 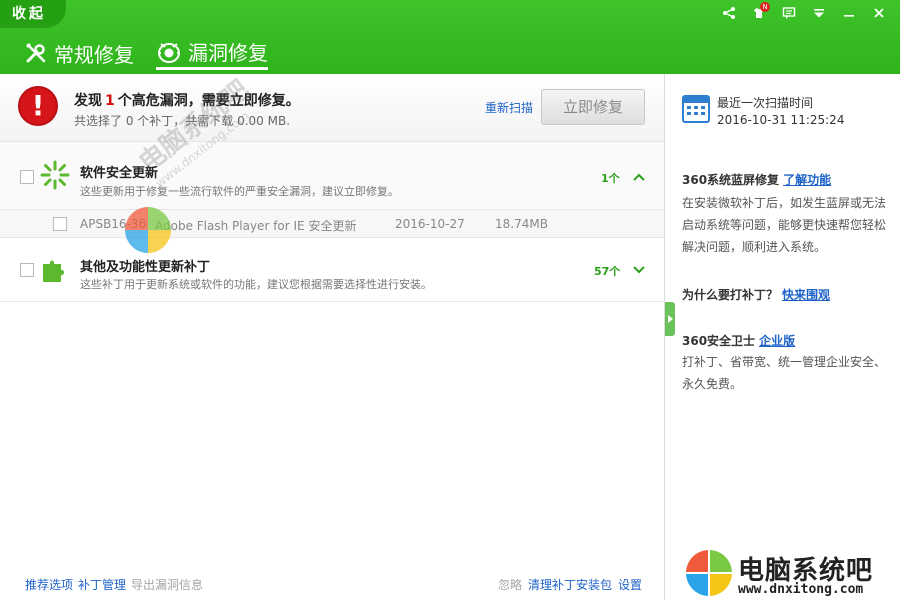 I want to click on wrench-icon, so click(x=36, y=53).